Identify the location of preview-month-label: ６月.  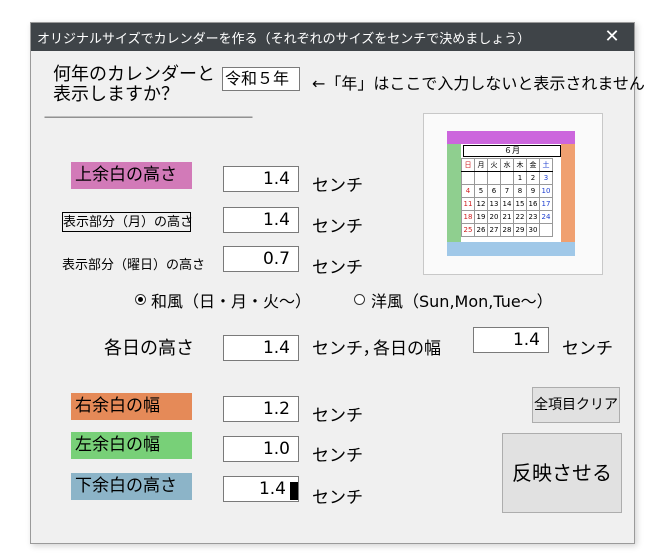
(512, 151).